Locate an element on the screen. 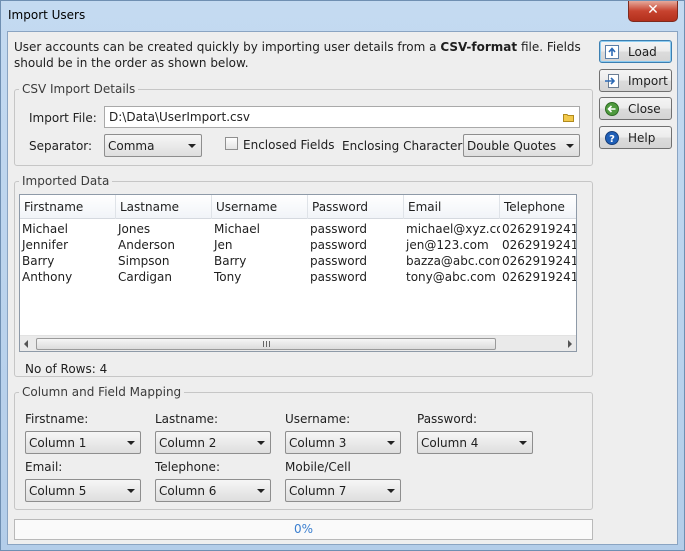 The height and width of the screenshot is (551, 685). mapping-value: Column 1 is located at coordinates (58, 443).